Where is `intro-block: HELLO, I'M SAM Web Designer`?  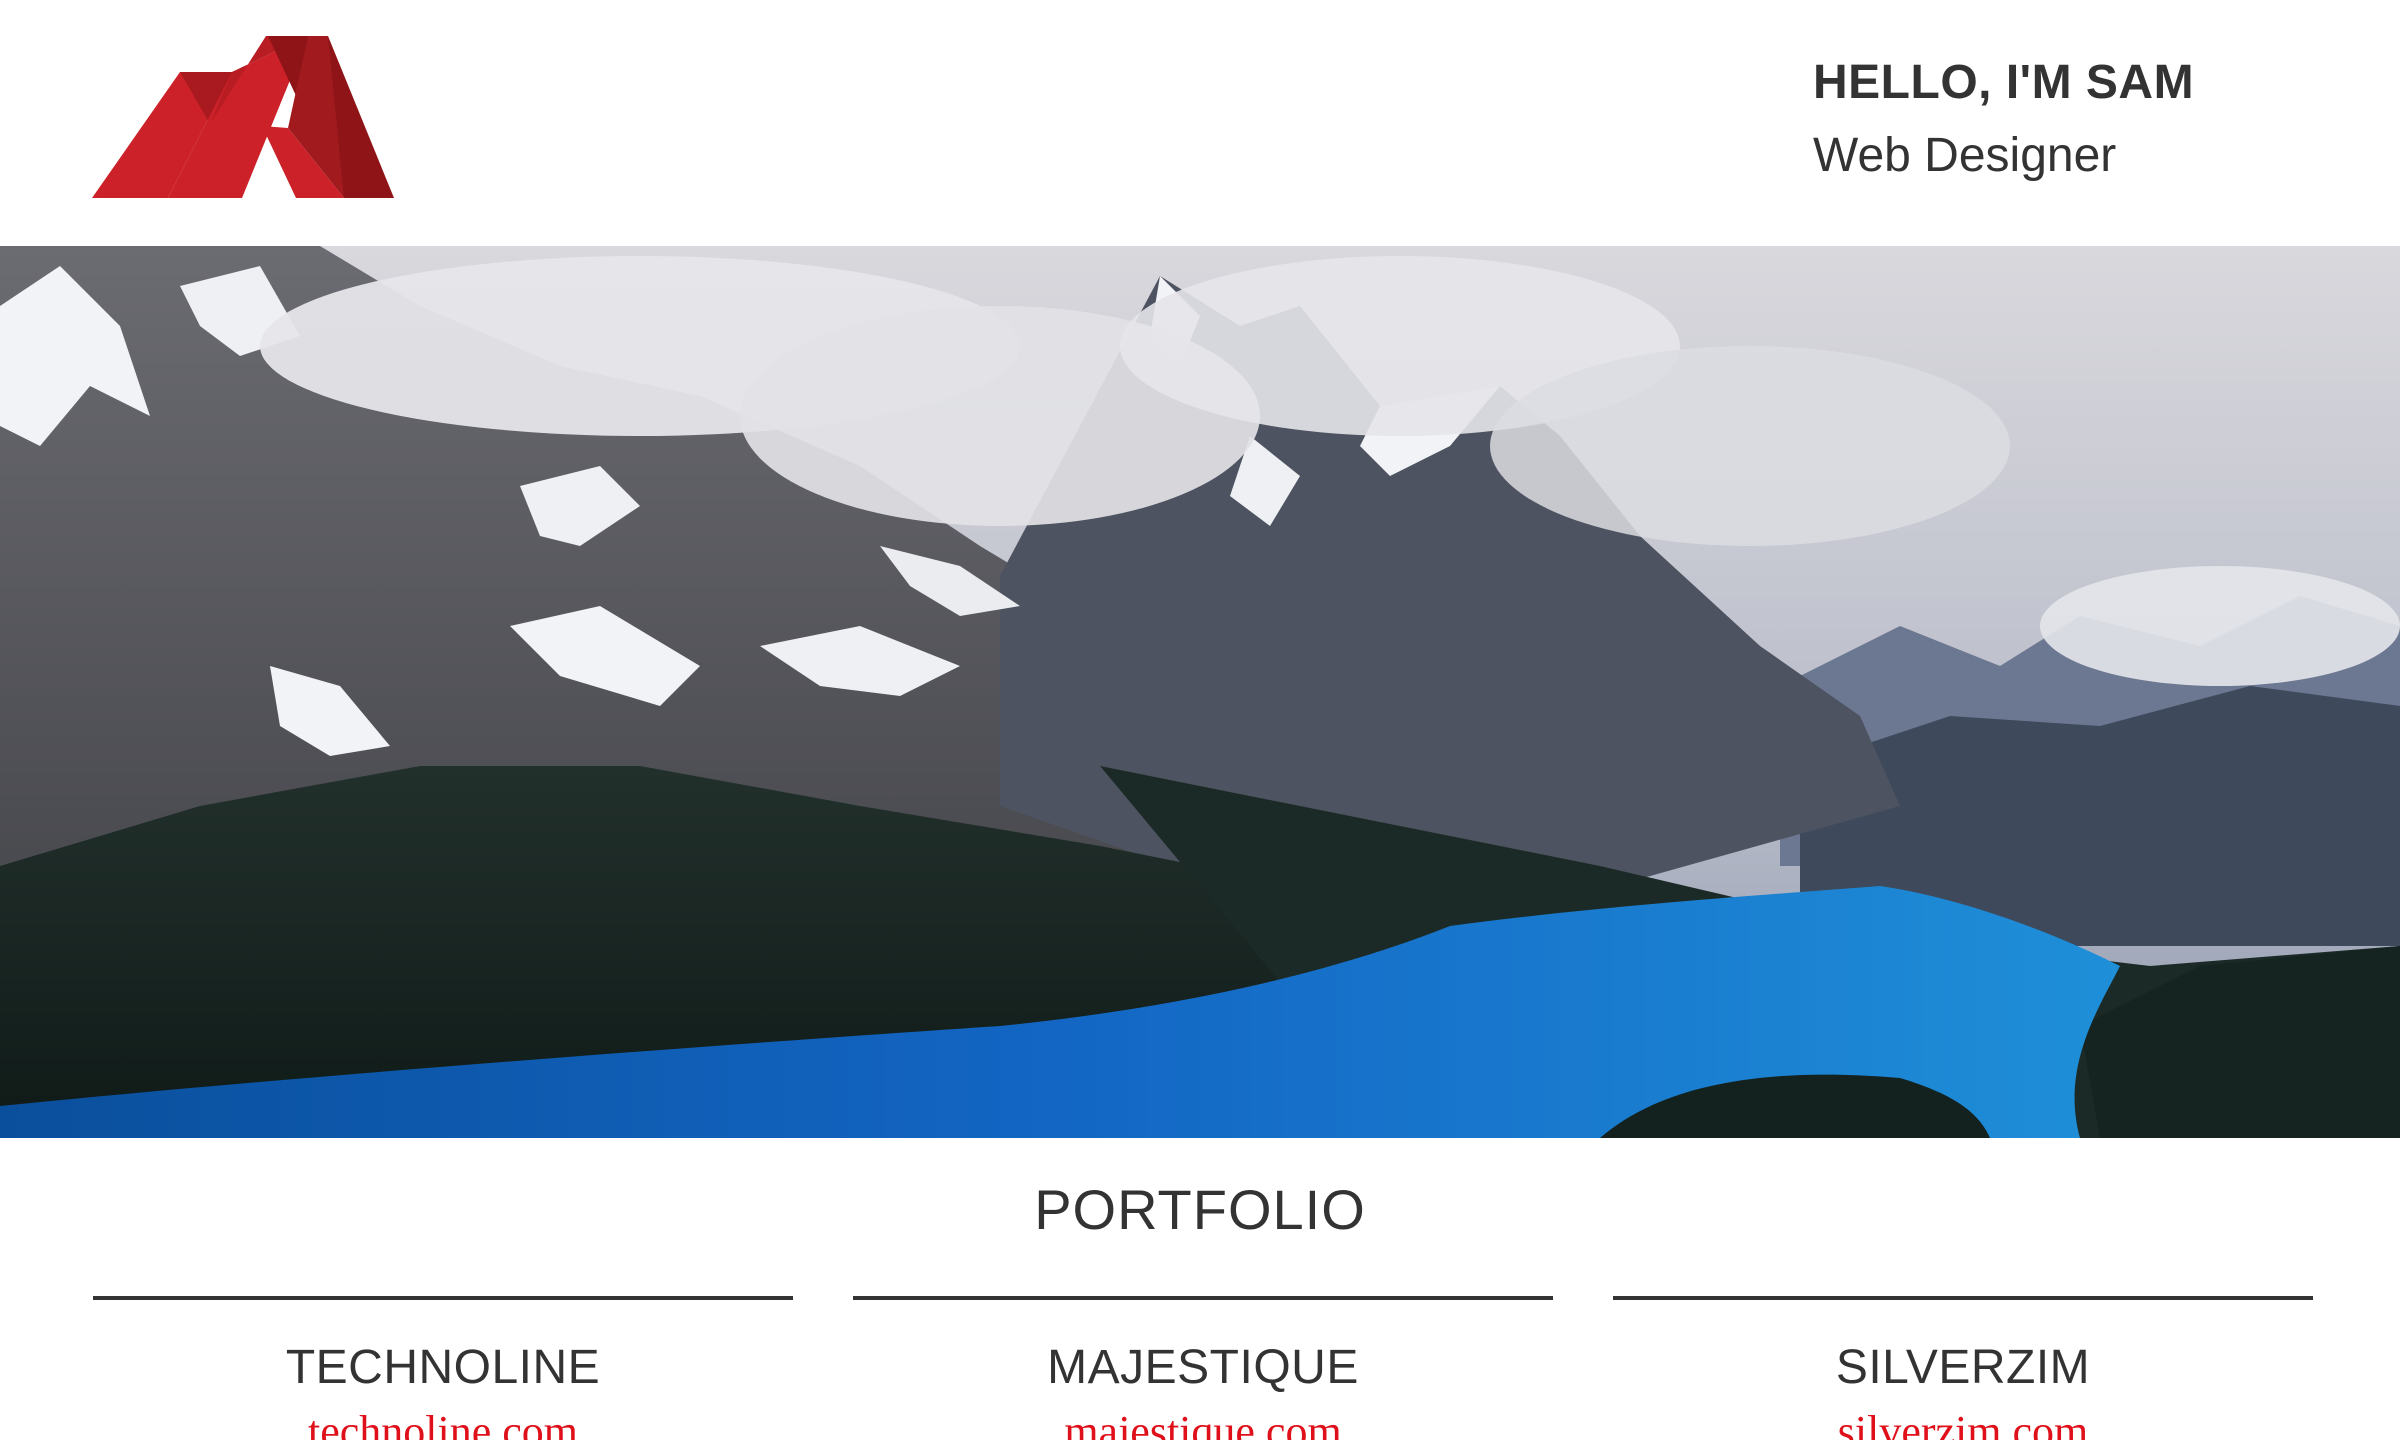 intro-block: HELLO, I'M SAM Web Designer is located at coordinates (2083, 123).